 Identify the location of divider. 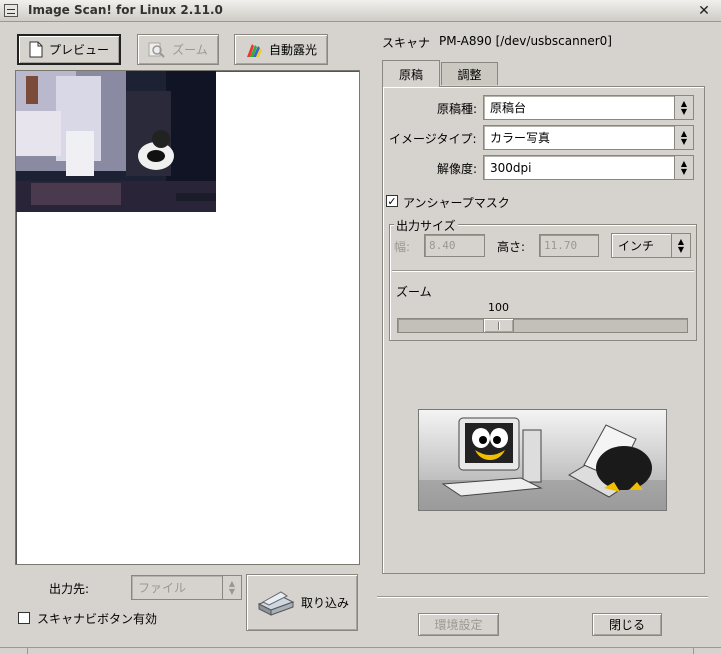
(543, 271).